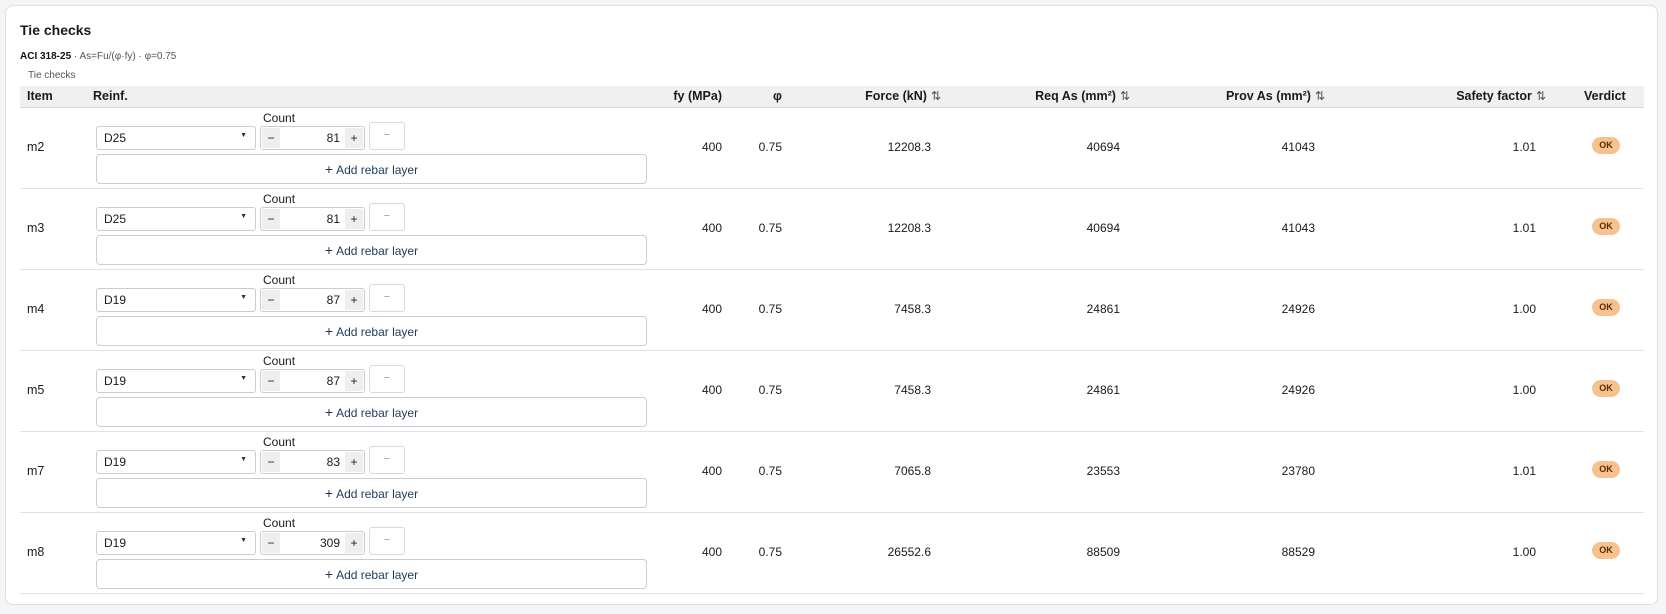  What do you see at coordinates (1501, 96) in the screenshot?
I see `col-safety-factor: Safety factor ⇅` at bounding box center [1501, 96].